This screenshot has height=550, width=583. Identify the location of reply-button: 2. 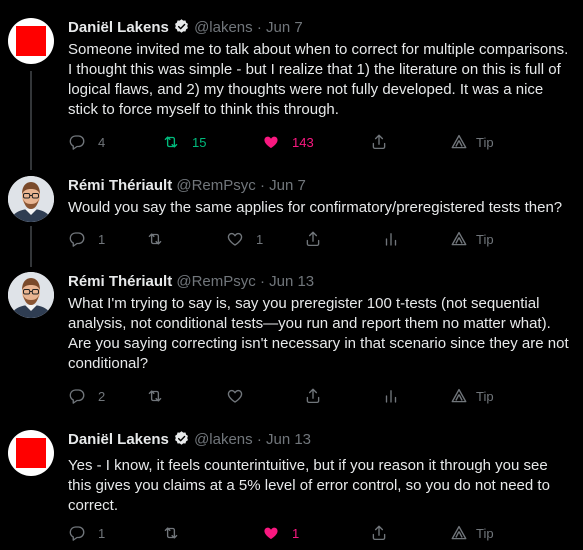
(86, 396).